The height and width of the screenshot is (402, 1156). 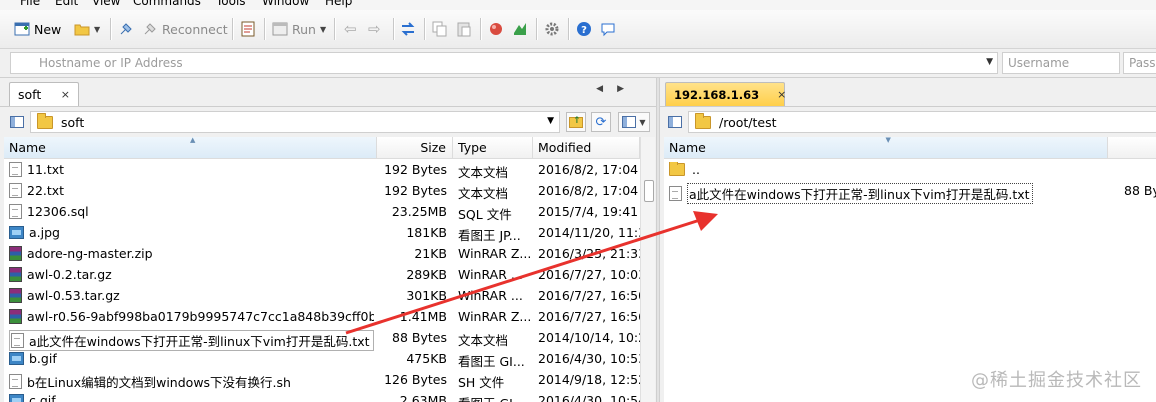 I want to click on arrow-right-icon: ⇨, so click(x=374, y=29).